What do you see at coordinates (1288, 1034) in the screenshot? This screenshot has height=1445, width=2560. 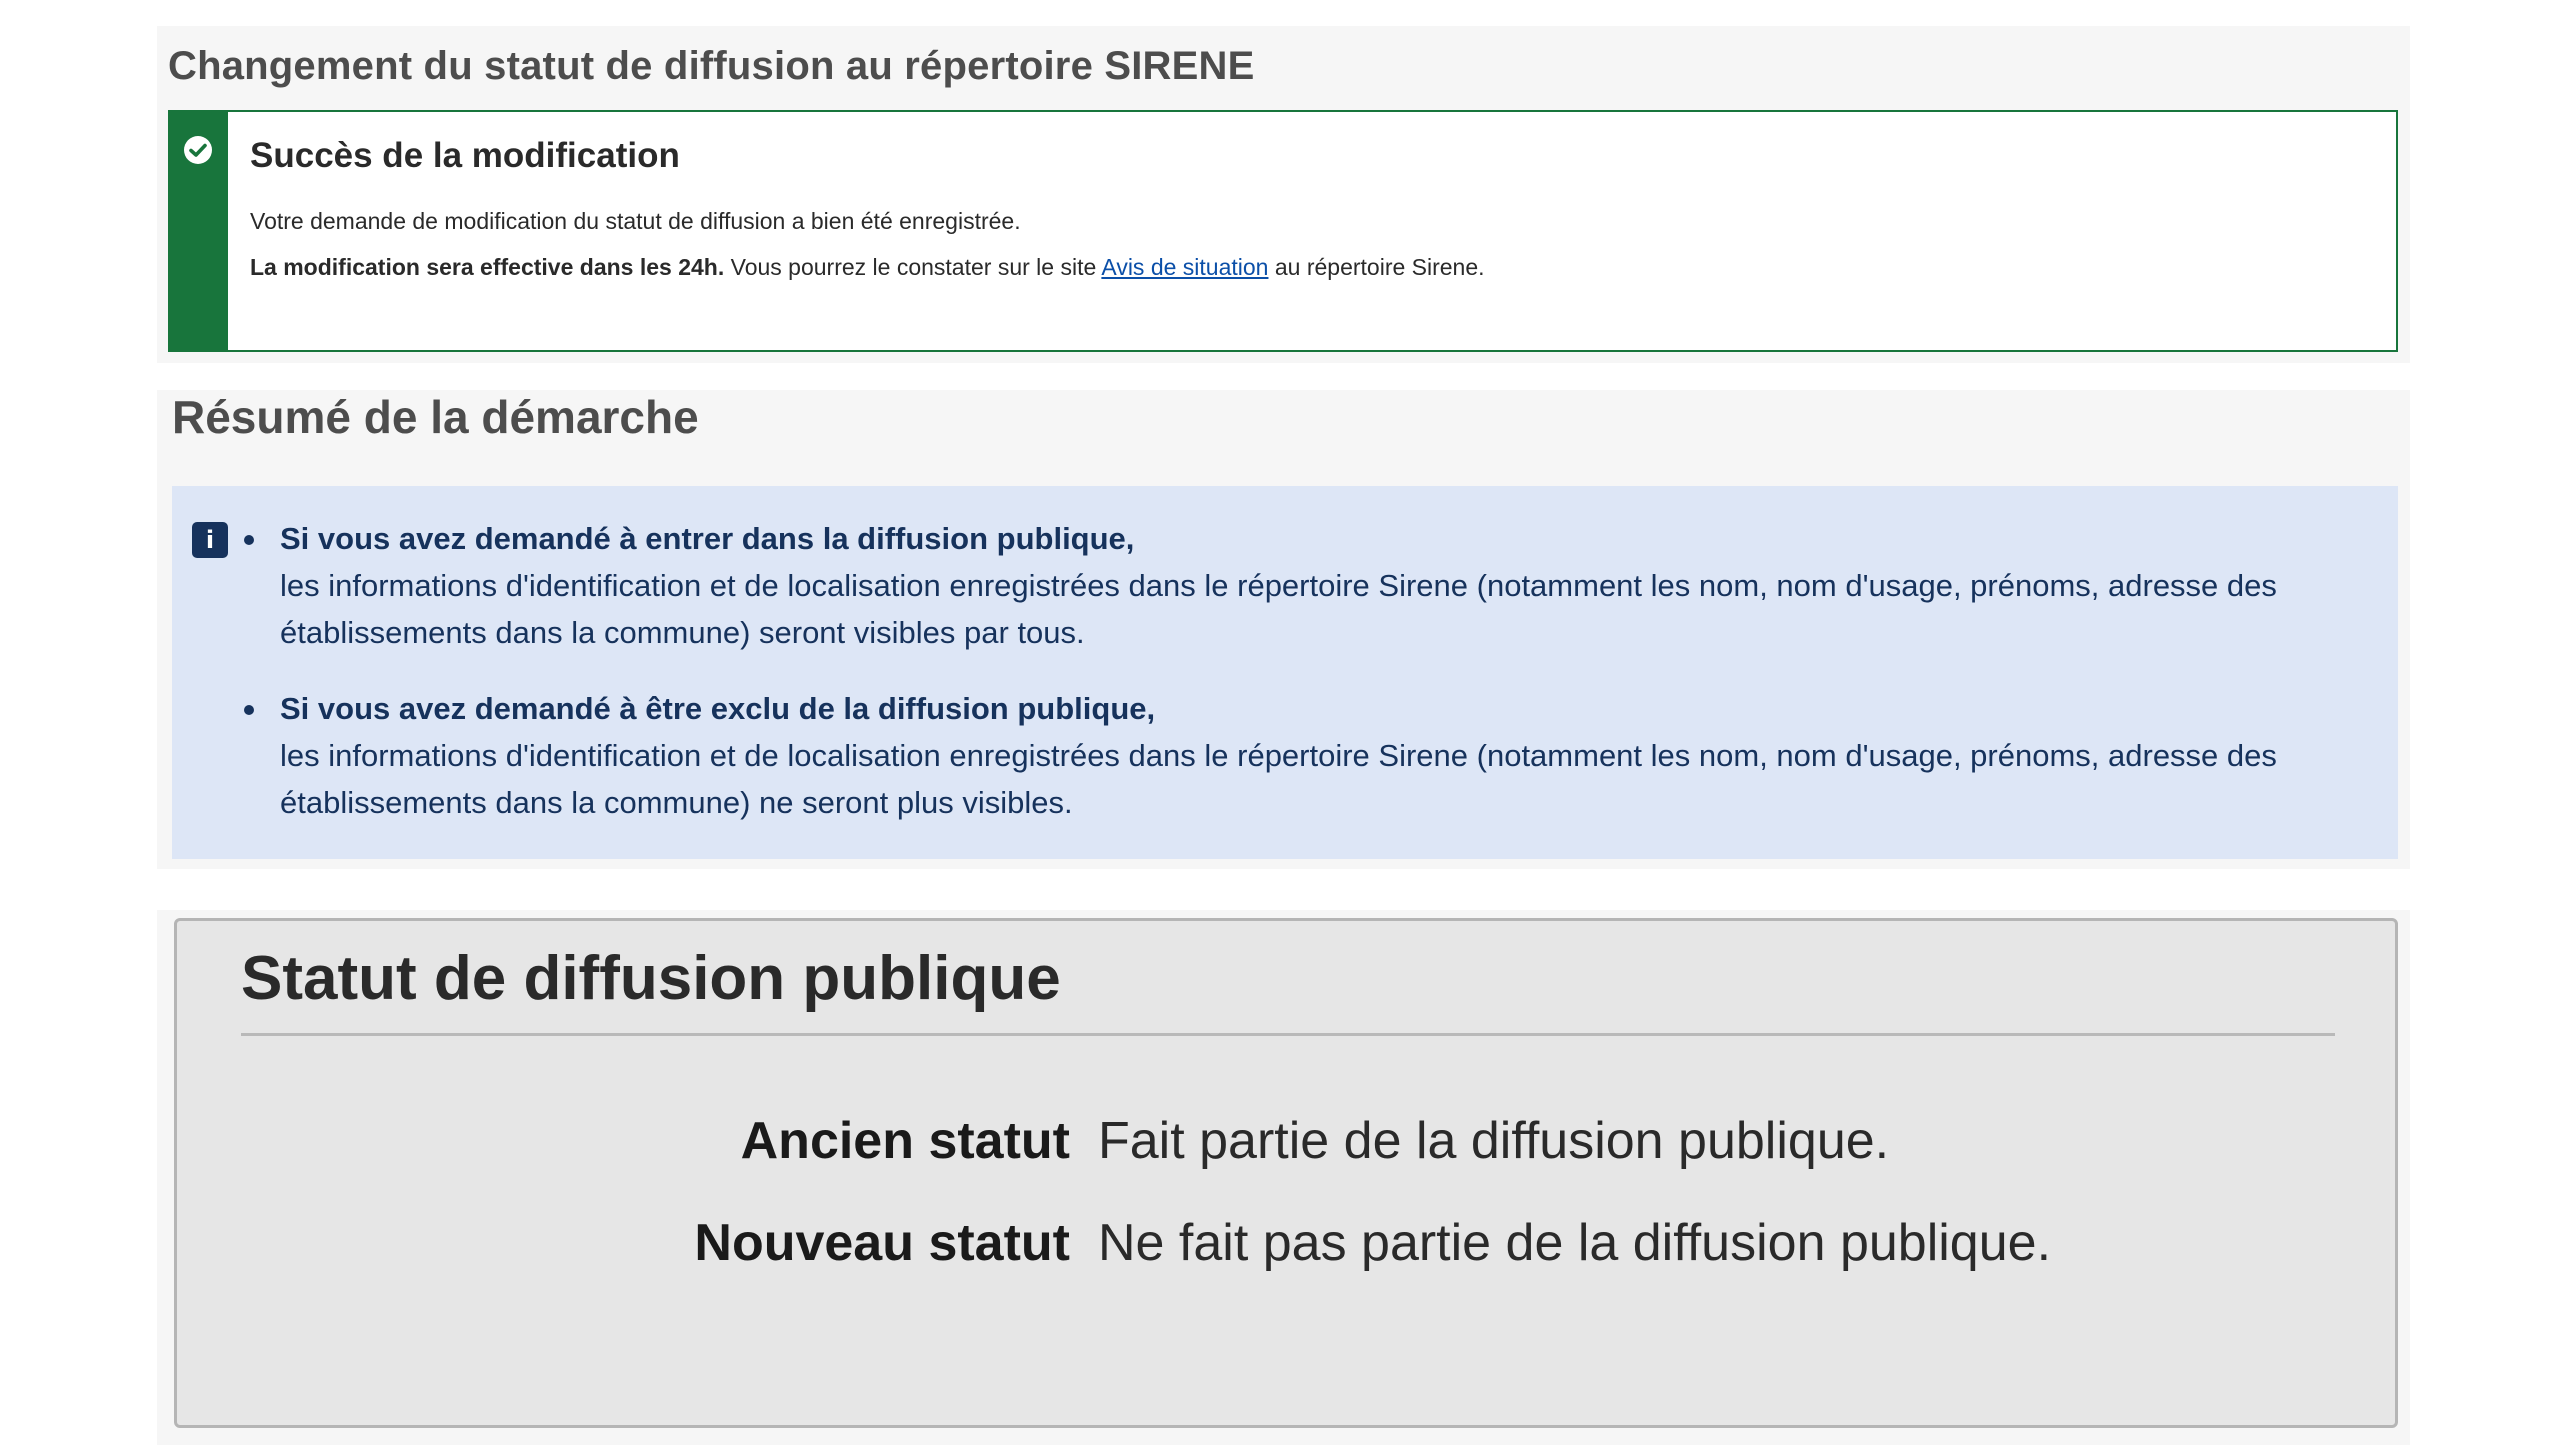 I see `divider` at bounding box center [1288, 1034].